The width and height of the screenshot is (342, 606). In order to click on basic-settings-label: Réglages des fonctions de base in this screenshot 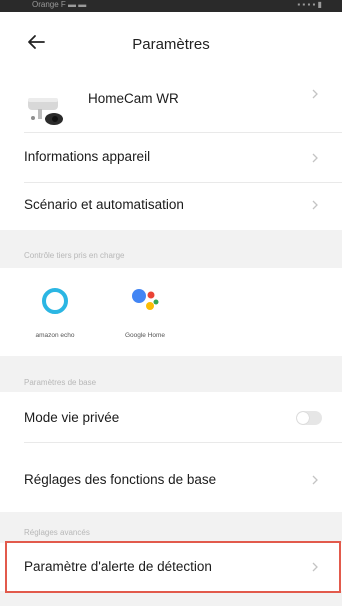, I will do `click(120, 479)`.